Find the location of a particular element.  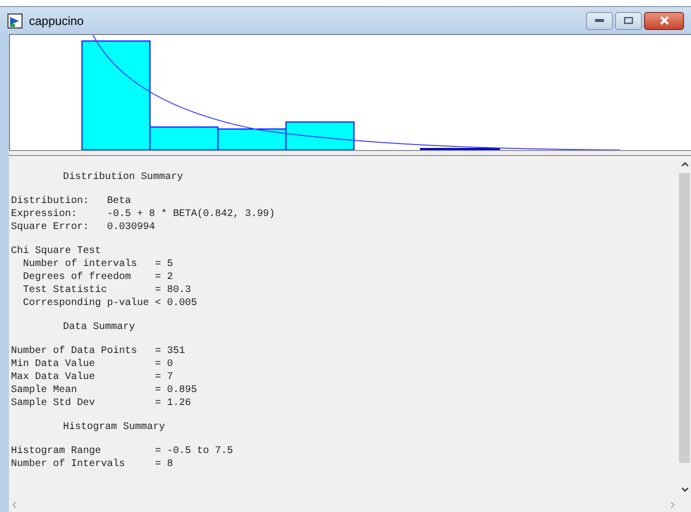

scroll-down-icon is located at coordinates (684, 489).